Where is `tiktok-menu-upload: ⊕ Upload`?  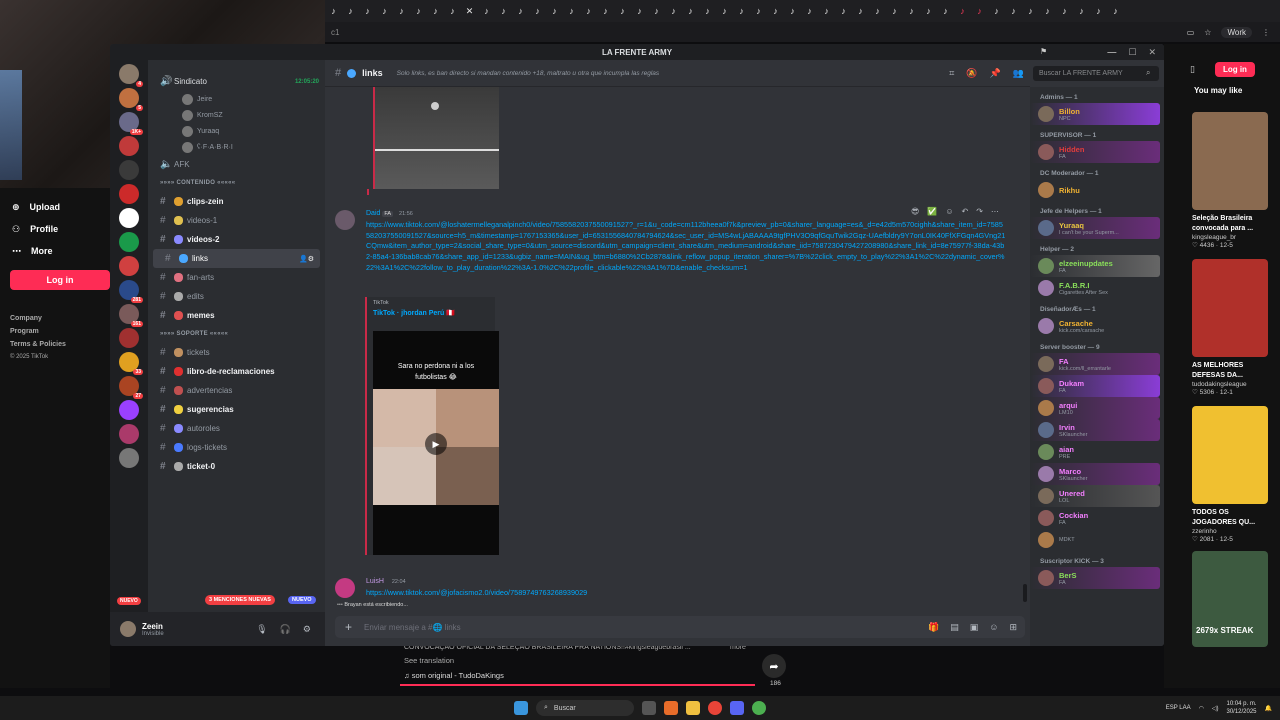
tiktok-menu-upload: ⊕ Upload is located at coordinates (55, 207).